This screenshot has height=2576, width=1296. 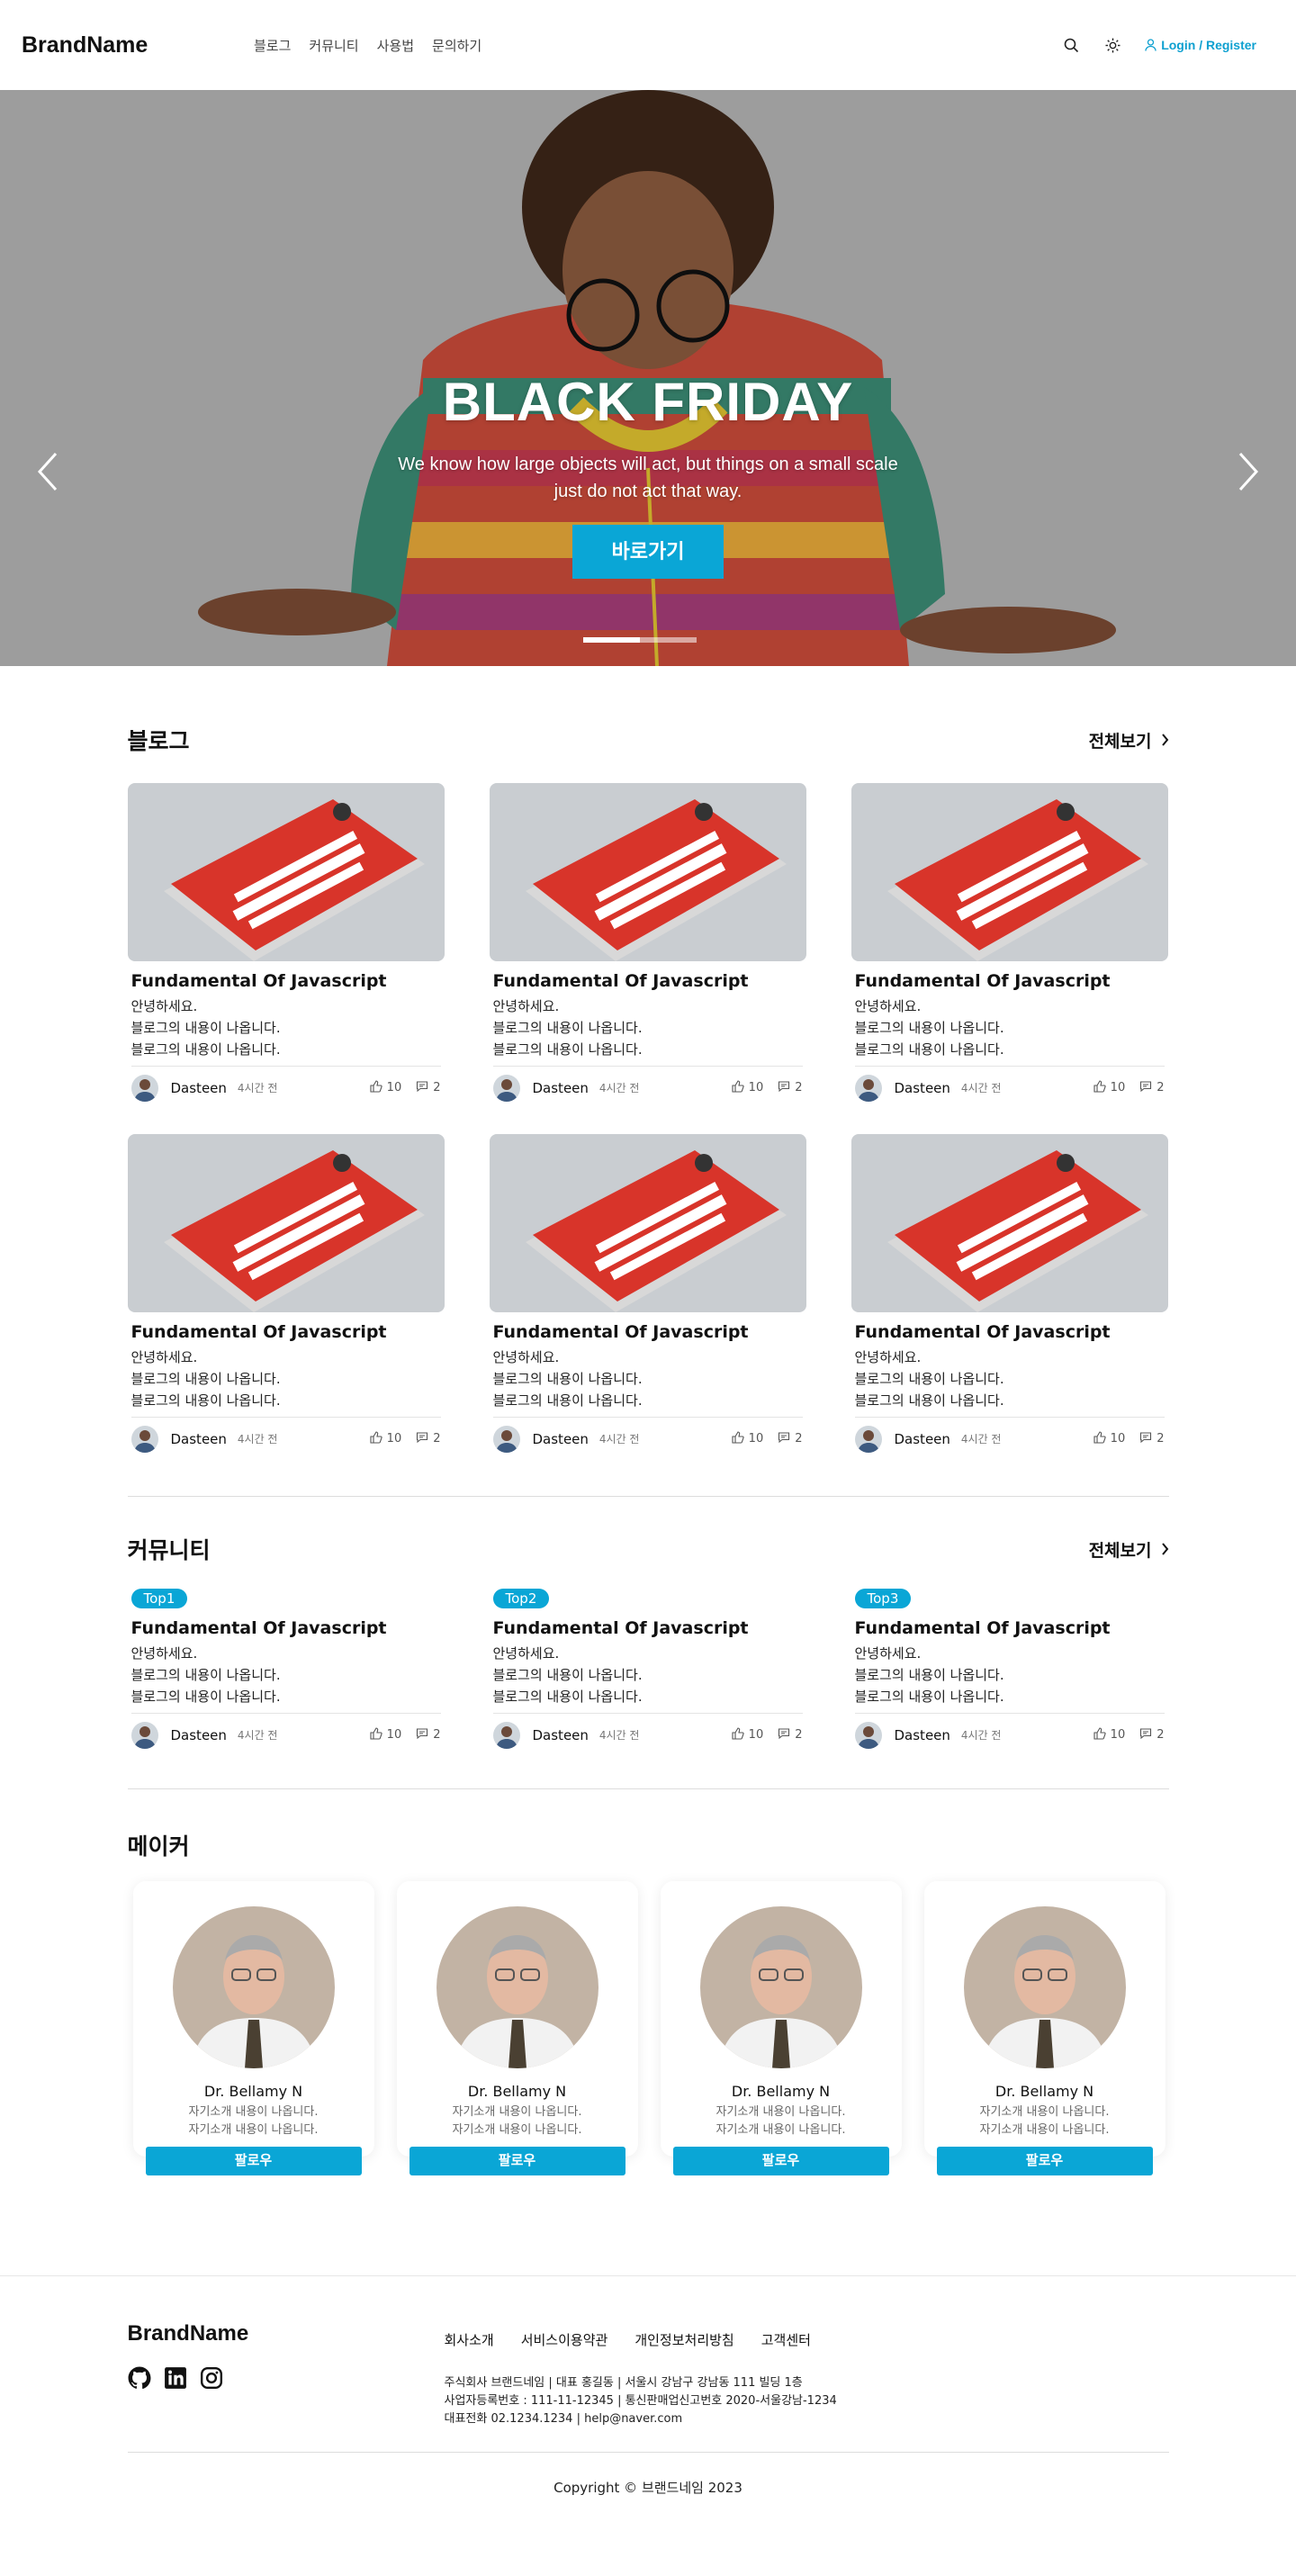 What do you see at coordinates (254, 2121) in the screenshot?
I see `maker-description: 자기소개 내용이 나옵니다. 자기소개 내용이 나옵니다.` at bounding box center [254, 2121].